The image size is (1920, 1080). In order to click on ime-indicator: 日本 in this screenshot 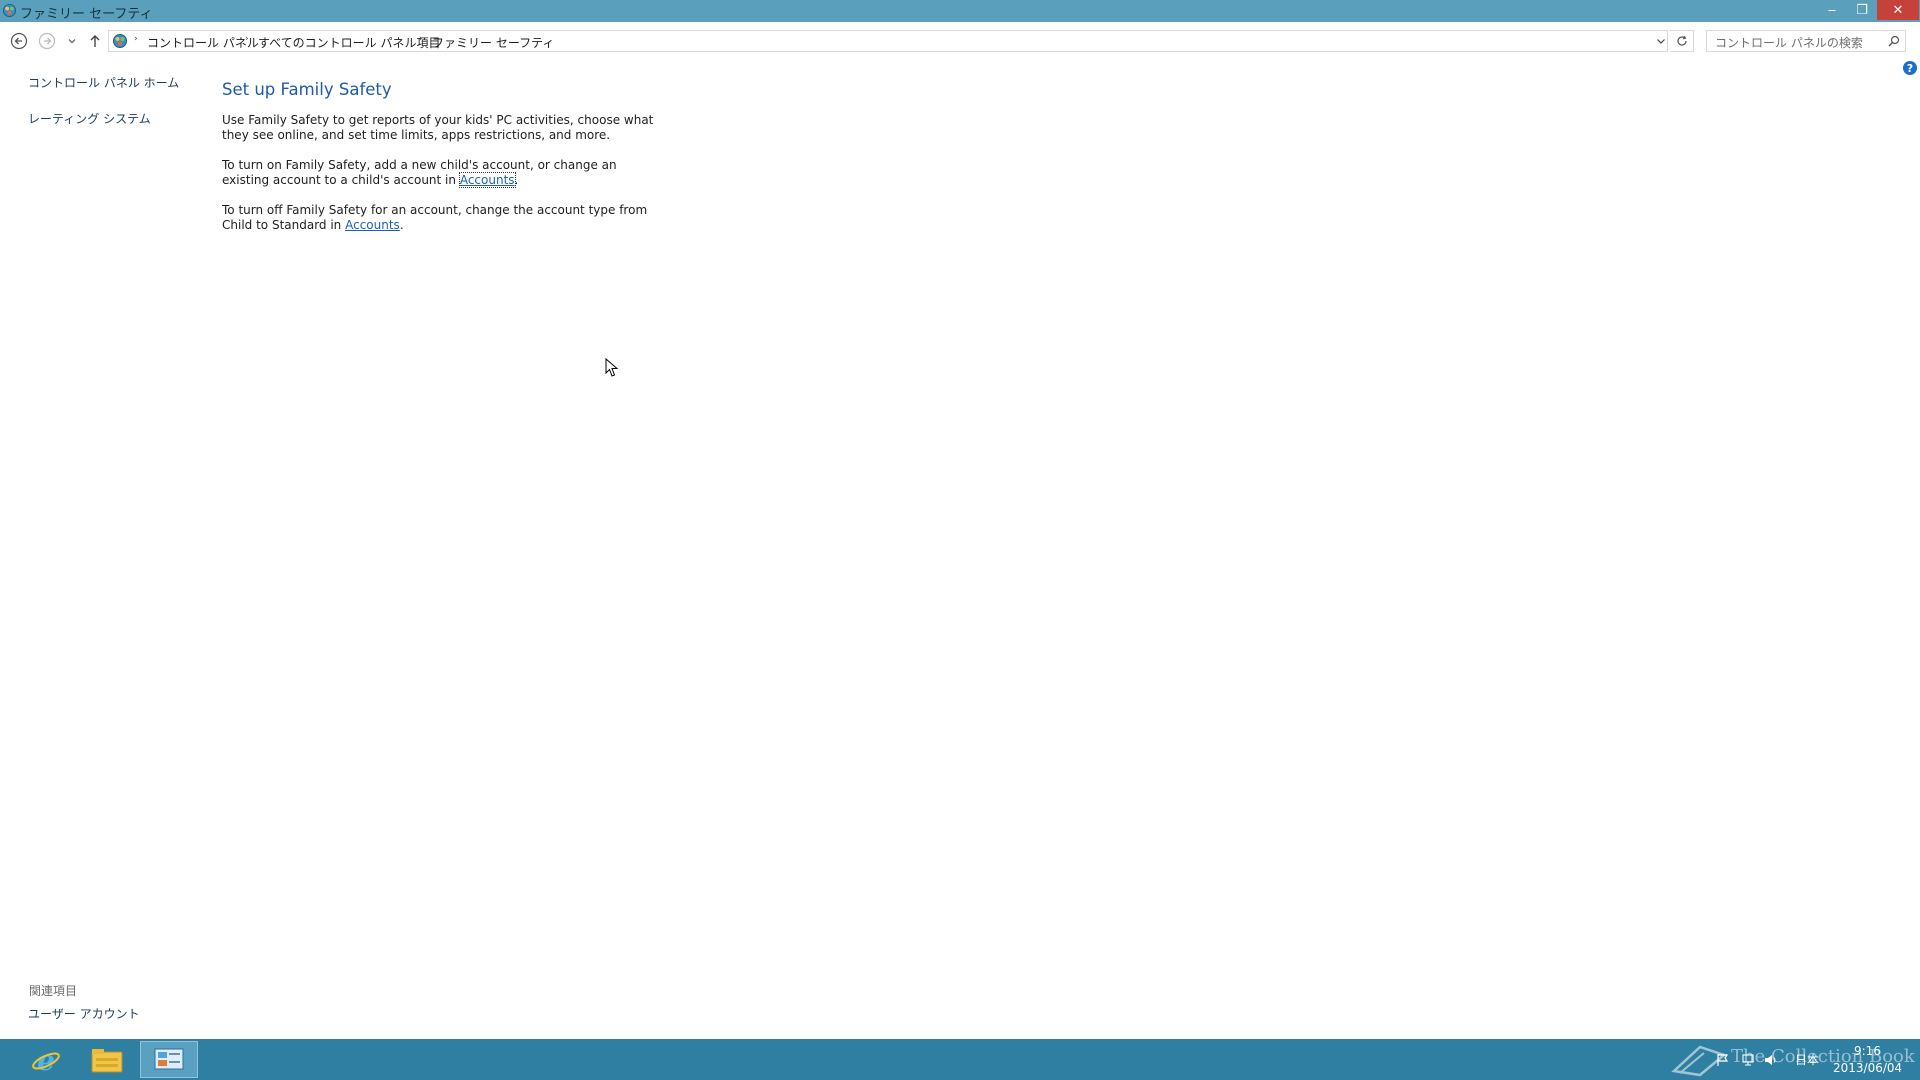, I will do `click(1807, 1059)`.